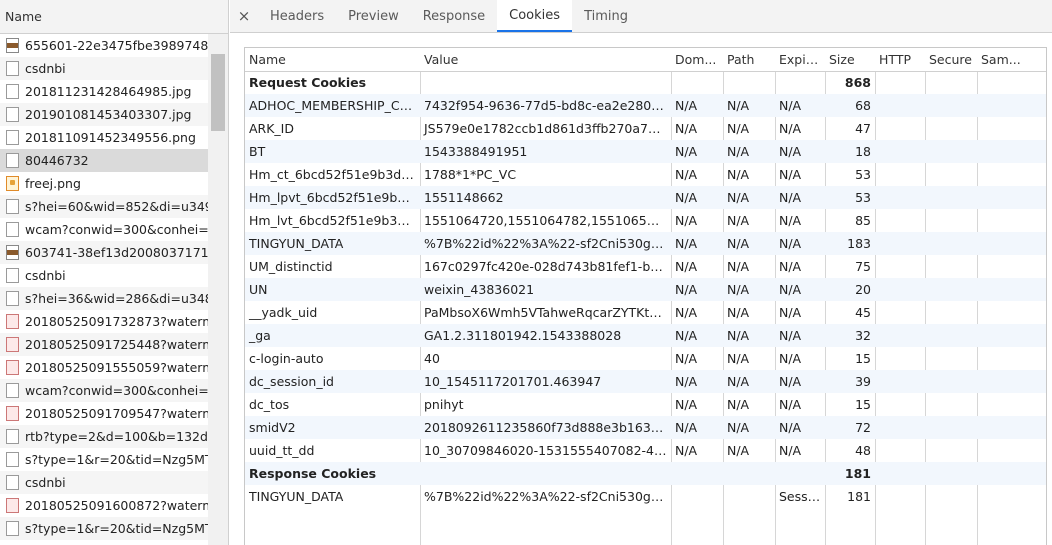  What do you see at coordinates (951, 60) in the screenshot?
I see `column-header: Secure` at bounding box center [951, 60].